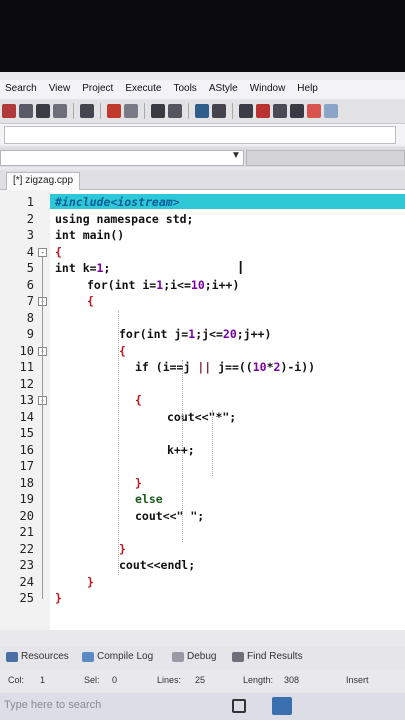 Image resolution: width=405 pixels, height=720 pixels. I want to click on taskbar-search: Type here to search, so click(52, 705).